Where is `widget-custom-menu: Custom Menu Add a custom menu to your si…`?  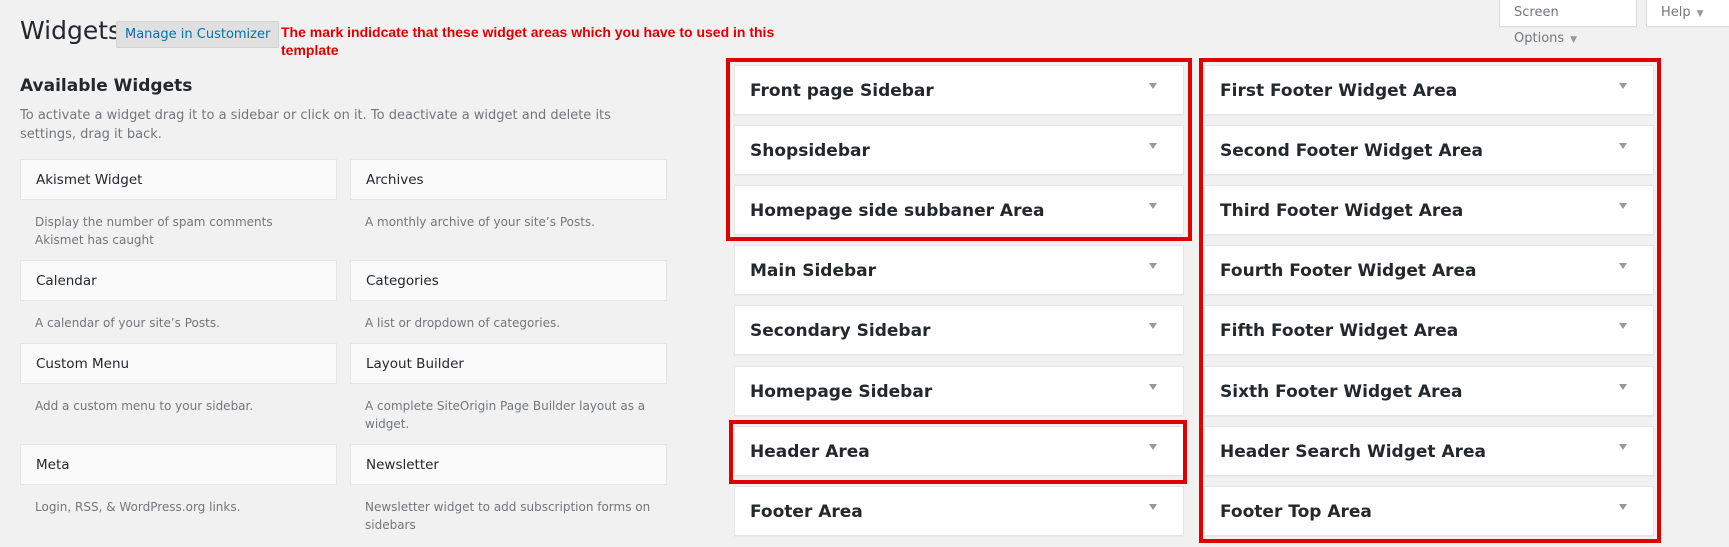 widget-custom-menu: Custom Menu Add a custom menu to your si… is located at coordinates (178, 393).